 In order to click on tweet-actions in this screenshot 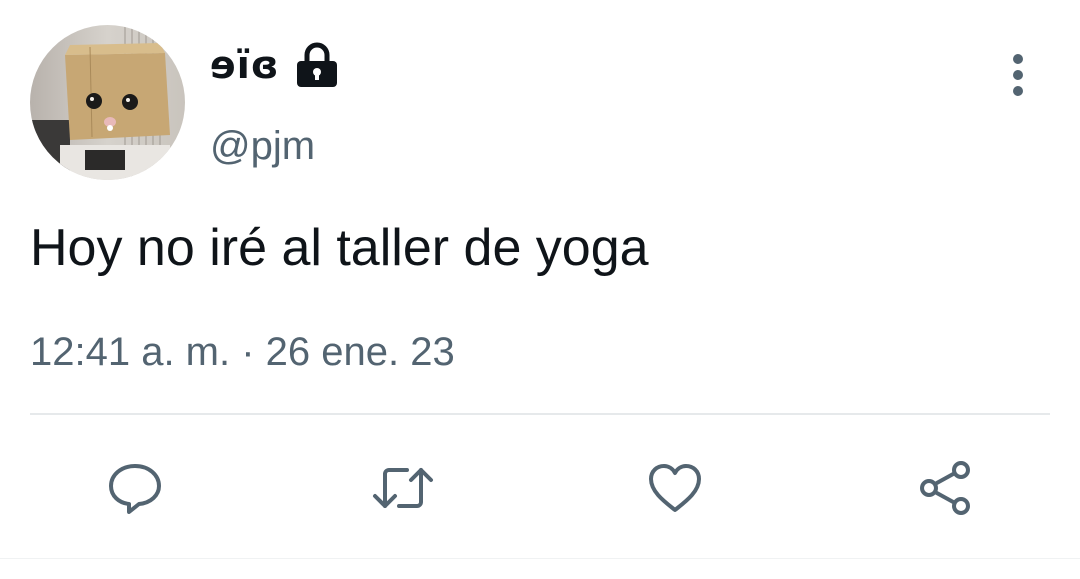, I will do `click(540, 488)`.